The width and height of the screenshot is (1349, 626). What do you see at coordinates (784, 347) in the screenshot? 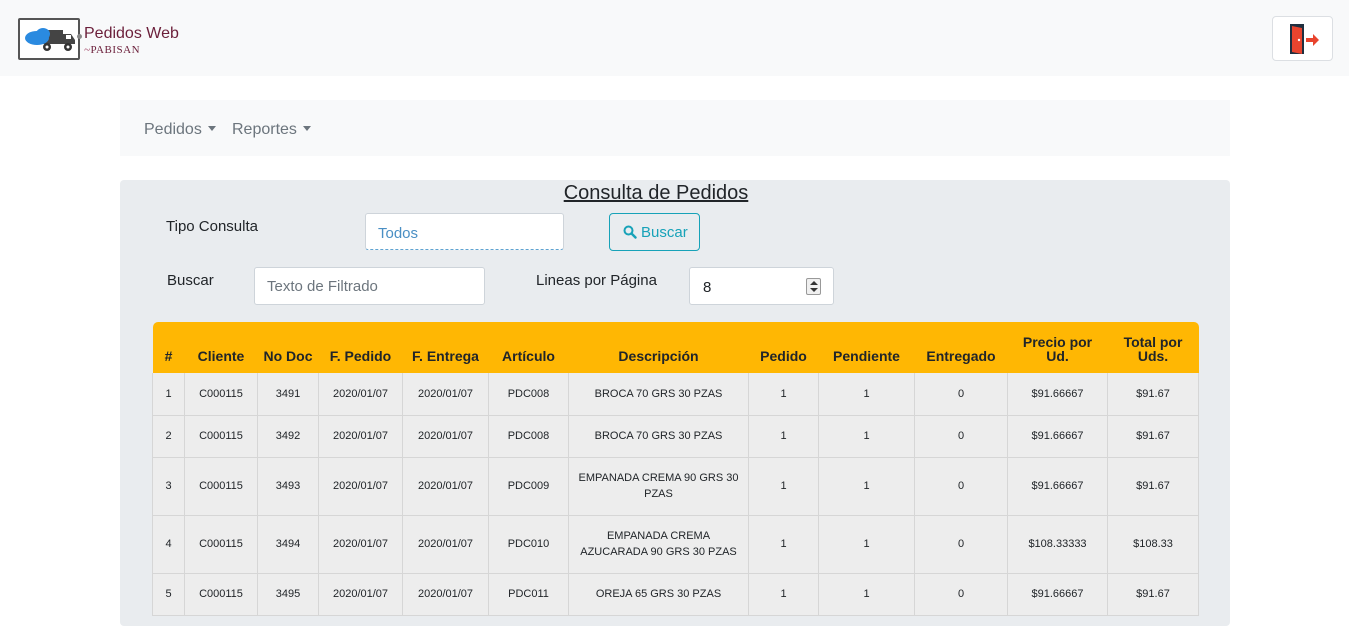
I see `col-header-pedido: Pedido` at bounding box center [784, 347].